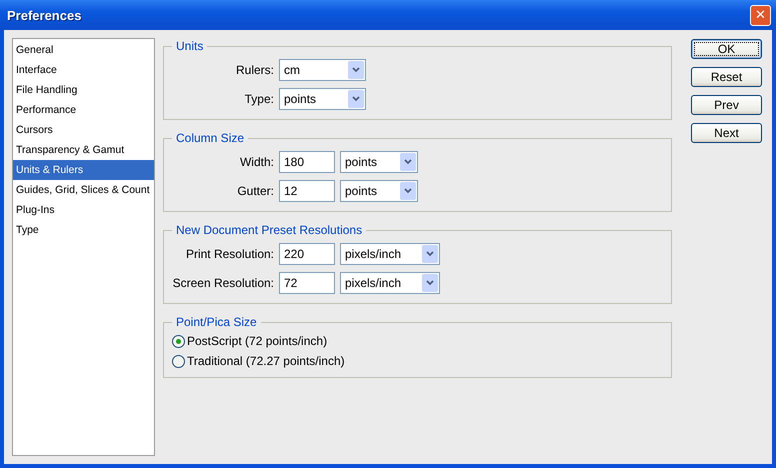 Image resolution: width=776 pixels, height=468 pixels. What do you see at coordinates (257, 341) in the screenshot?
I see `radio-label: PostScript (72 points/inch)` at bounding box center [257, 341].